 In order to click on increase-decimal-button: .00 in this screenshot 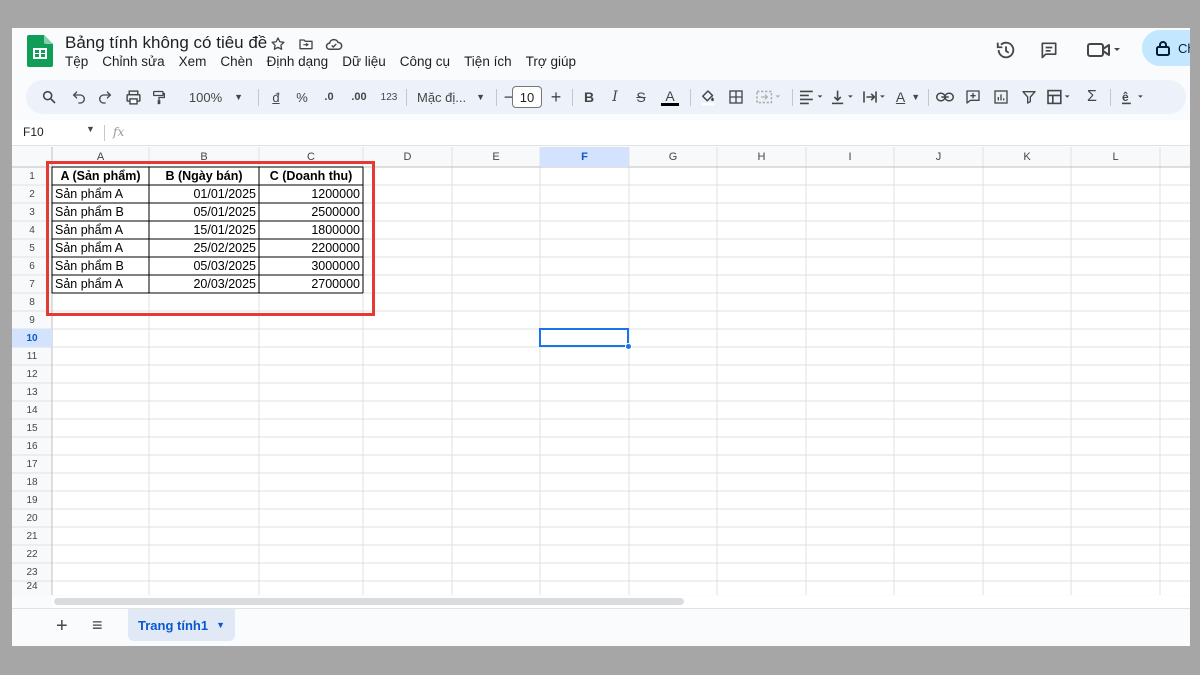, I will do `click(359, 97)`.